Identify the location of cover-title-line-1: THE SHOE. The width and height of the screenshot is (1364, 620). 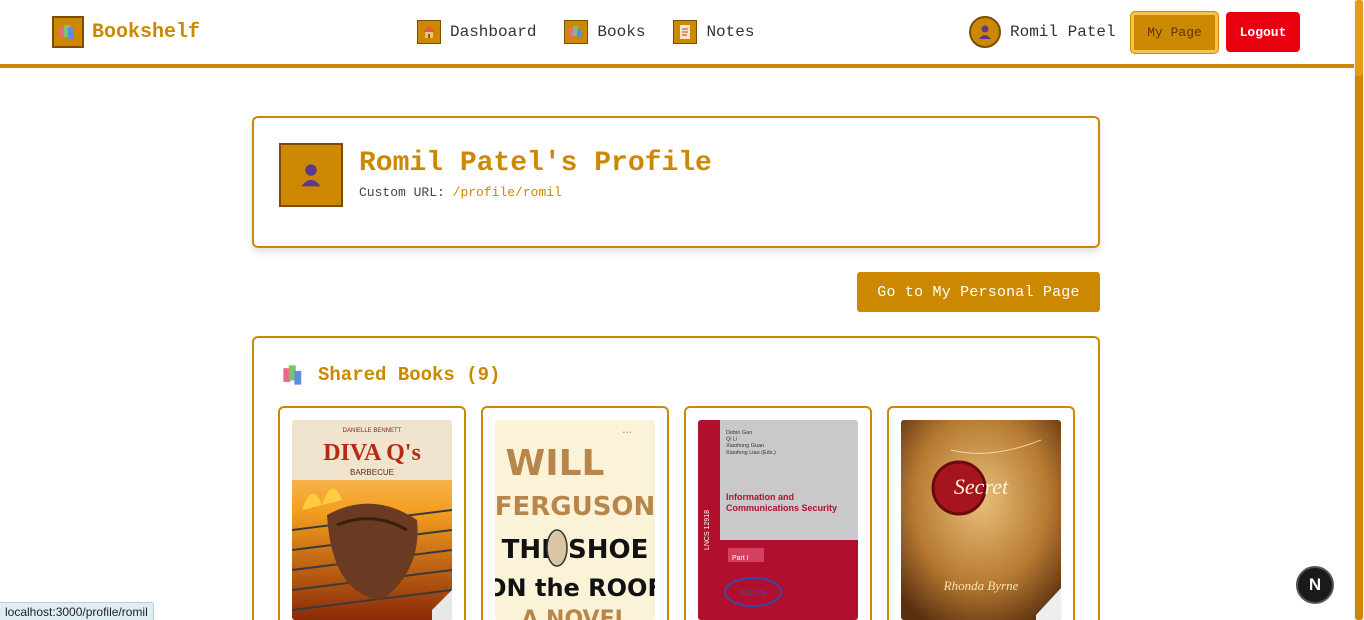
(575, 550).